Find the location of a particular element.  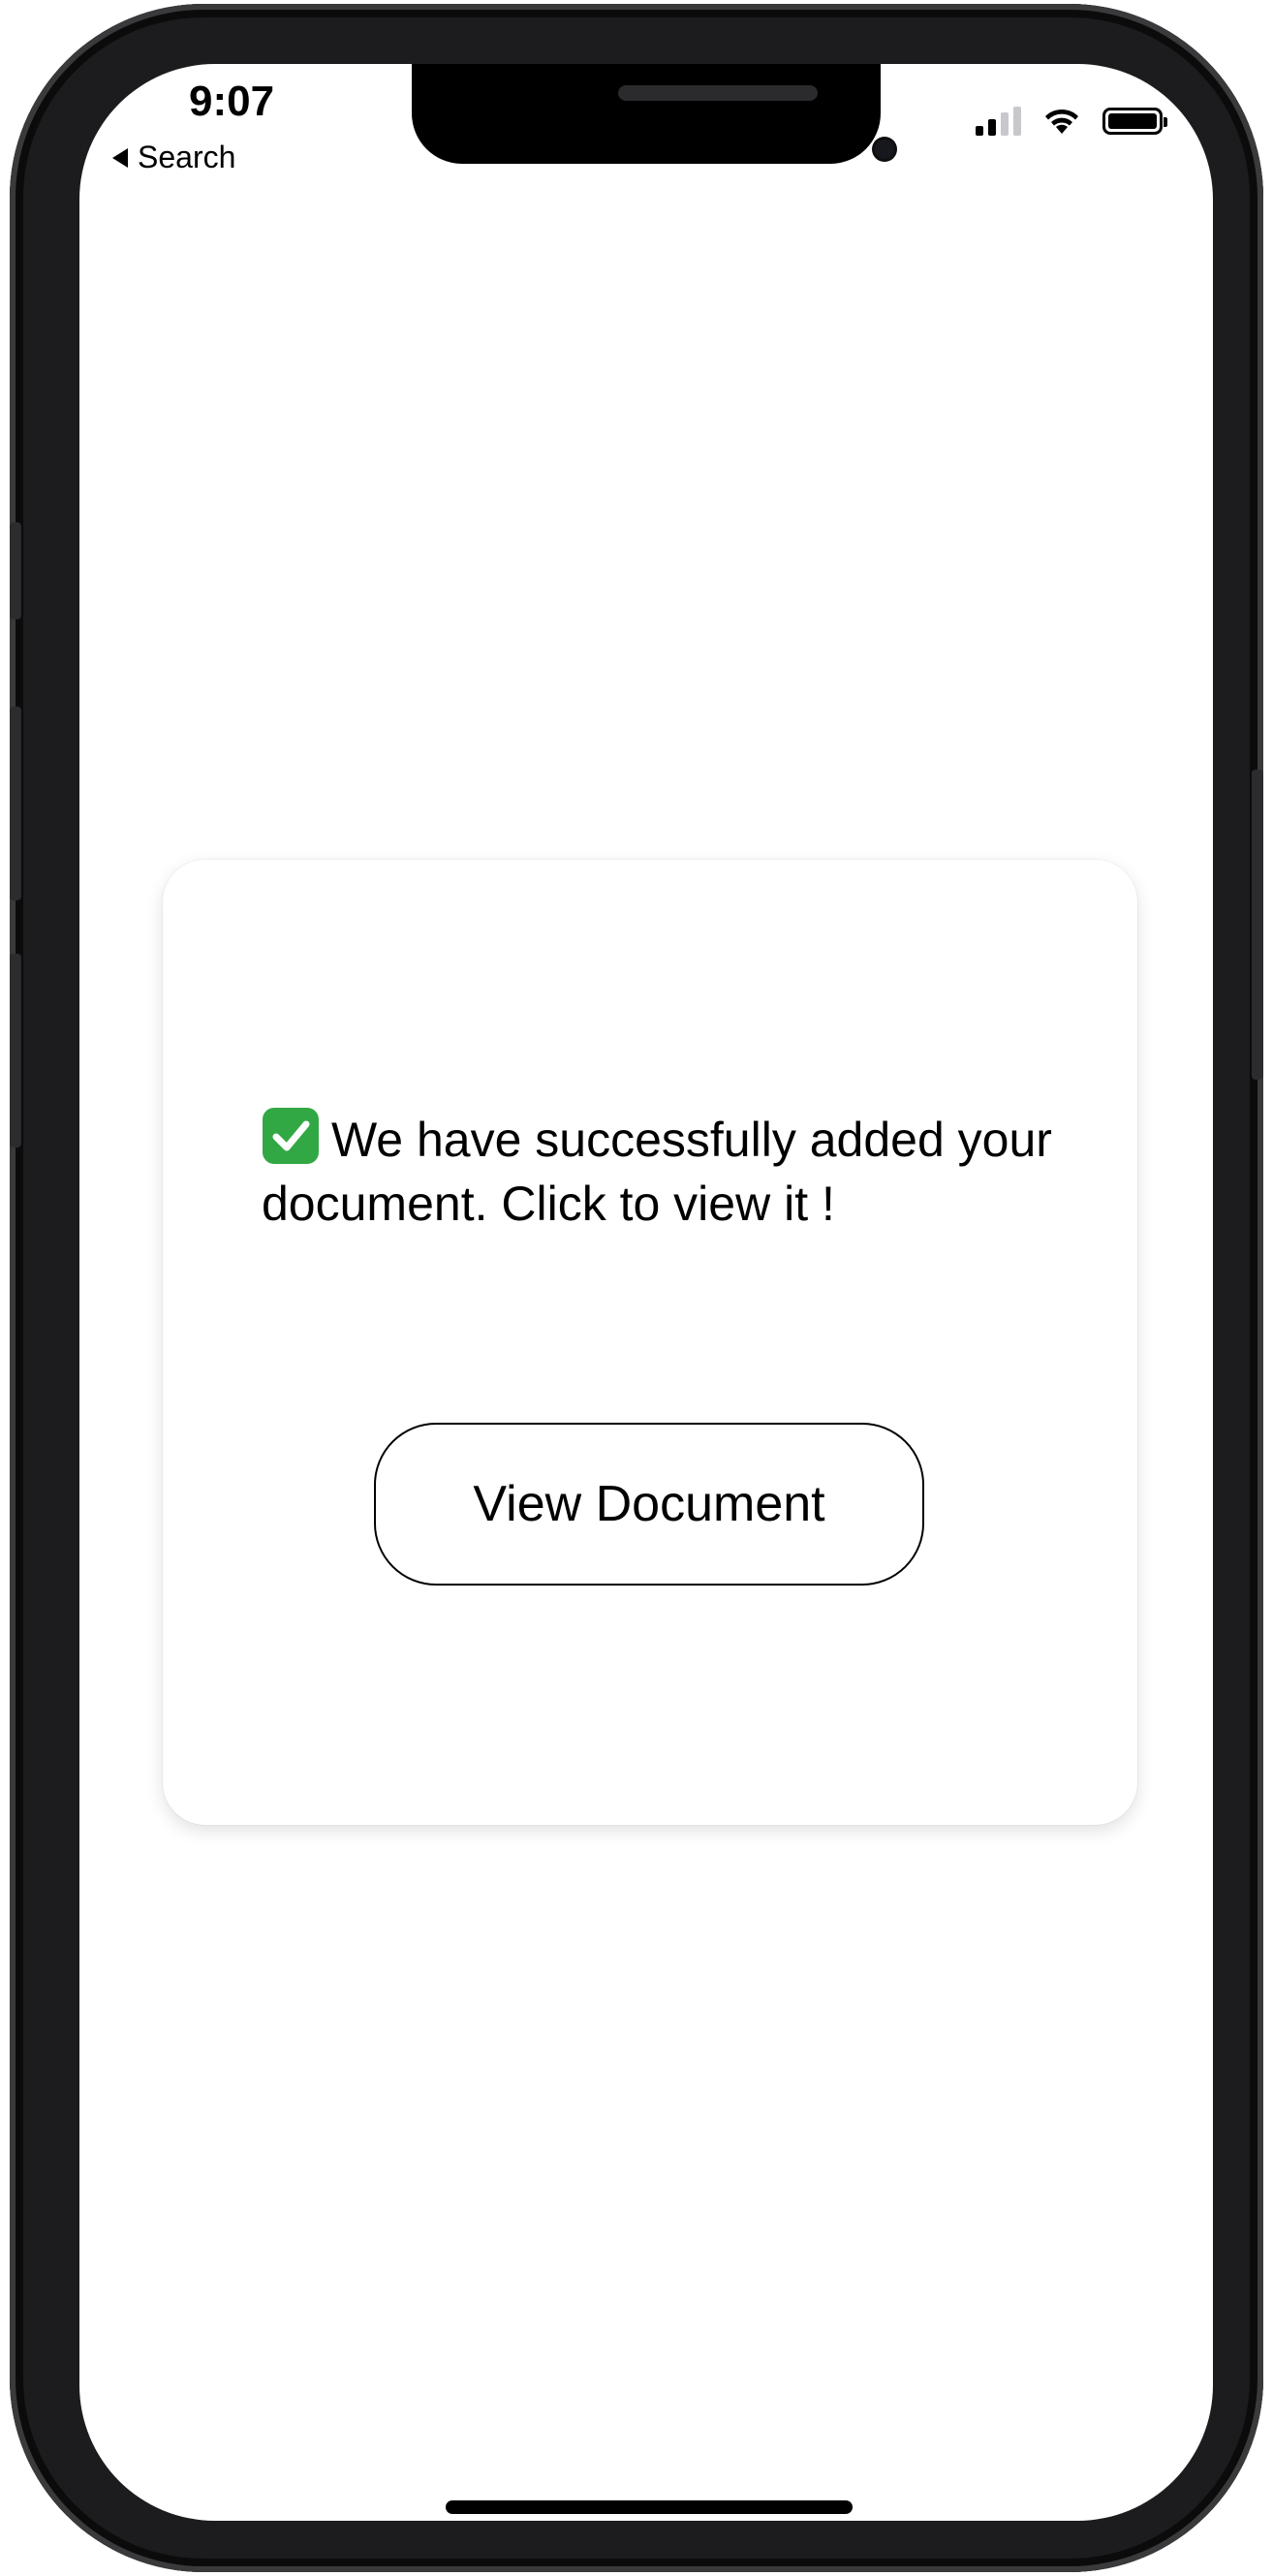

notch is located at coordinates (653, 114).